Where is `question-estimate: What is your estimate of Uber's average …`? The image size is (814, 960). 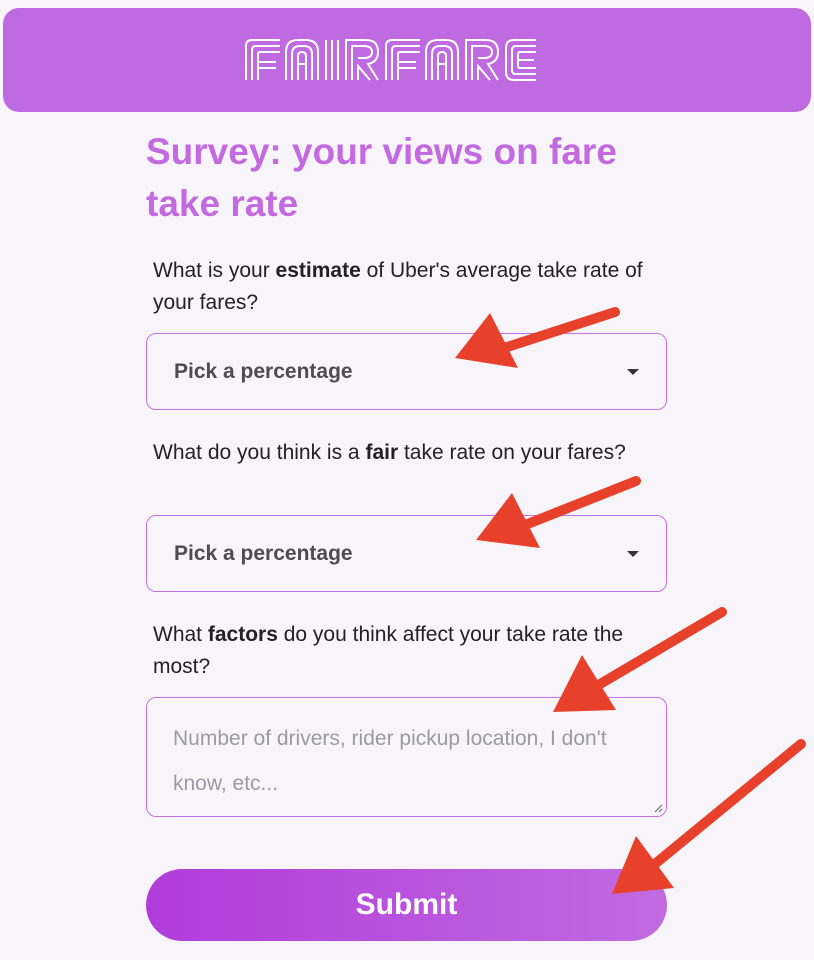 question-estimate: What is your estimate of Uber's average … is located at coordinates (403, 287).